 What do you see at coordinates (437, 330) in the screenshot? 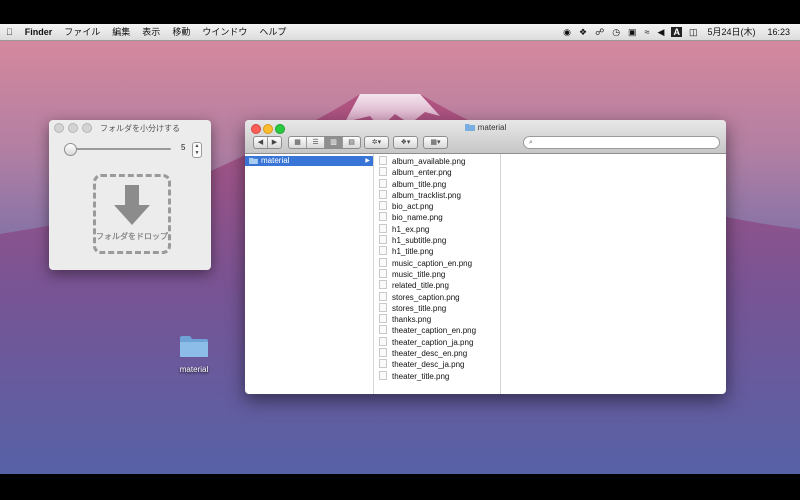
I see `file-row: theater_caption_en.png` at bounding box center [437, 330].